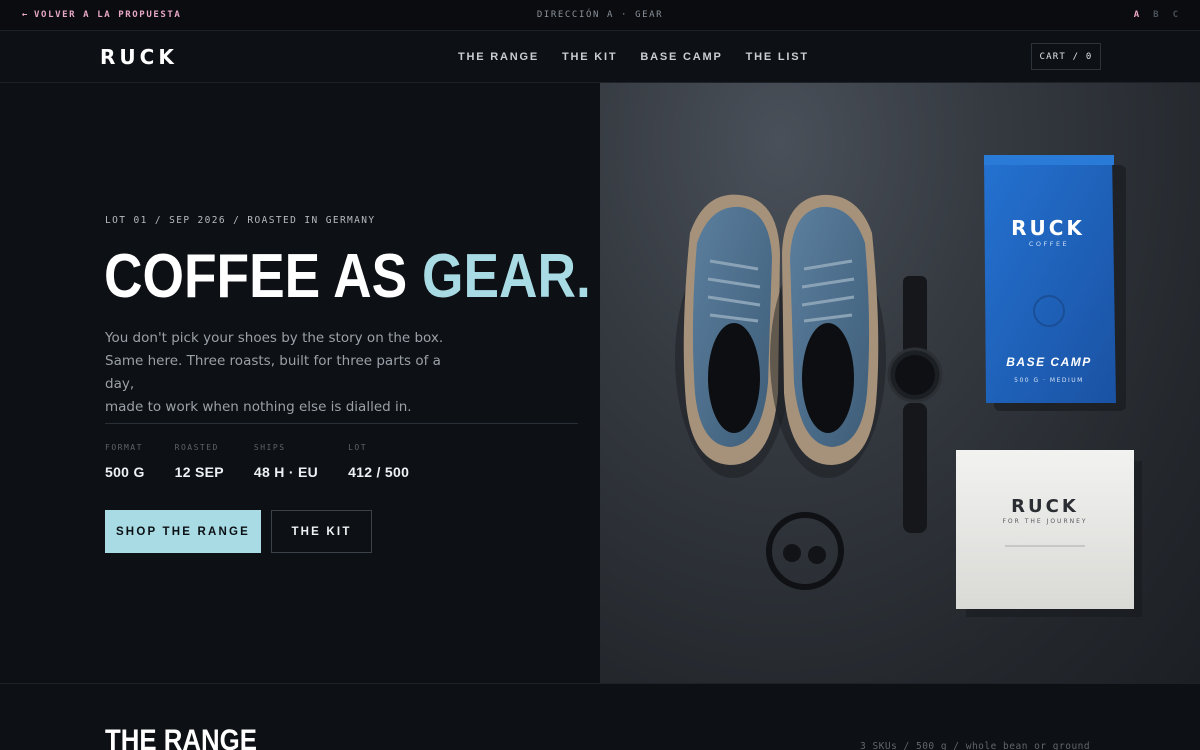 The width and height of the screenshot is (1200, 750). Describe the element at coordinates (975, 745) in the screenshot. I see `range-meta: 3 SKUs / 500 g / whole bean or ground` at that location.